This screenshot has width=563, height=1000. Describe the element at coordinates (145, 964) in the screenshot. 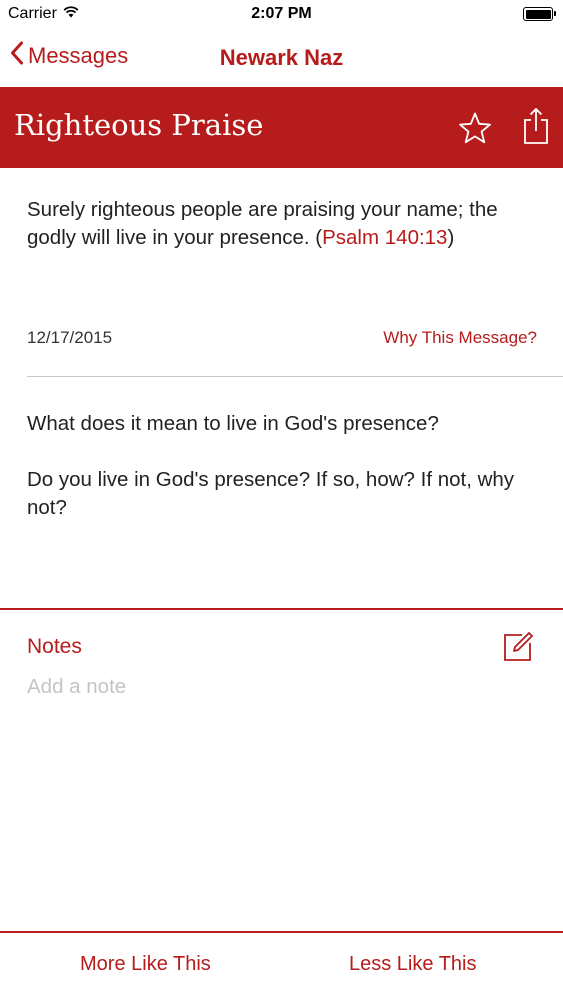

I see `more-like-this-button: More Like This` at that location.